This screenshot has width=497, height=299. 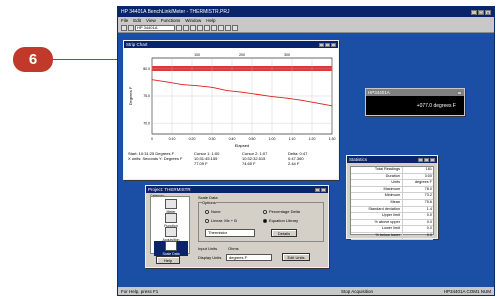 I want to click on menubar: File Edit View Functions Window Help, so click(x=306, y=20).